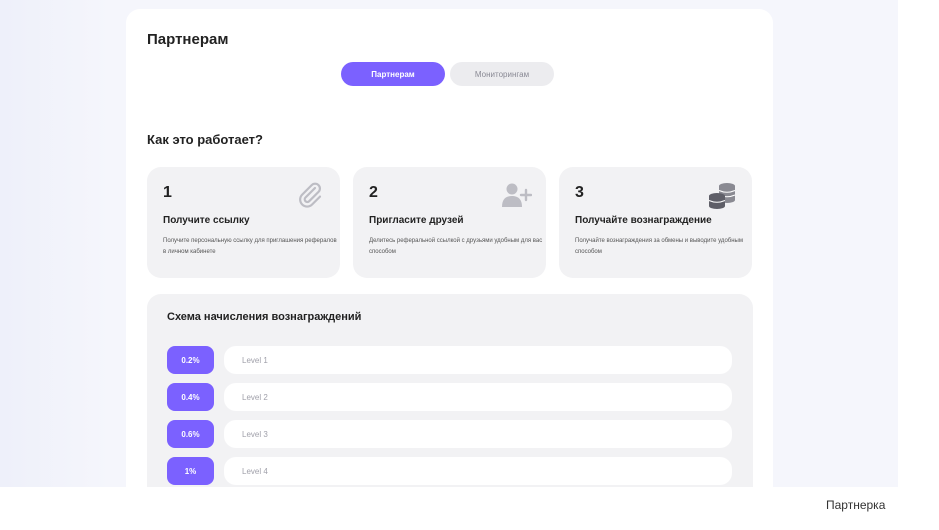 This screenshot has width=939, height=530. I want to click on level-label: Level 3, so click(478, 434).